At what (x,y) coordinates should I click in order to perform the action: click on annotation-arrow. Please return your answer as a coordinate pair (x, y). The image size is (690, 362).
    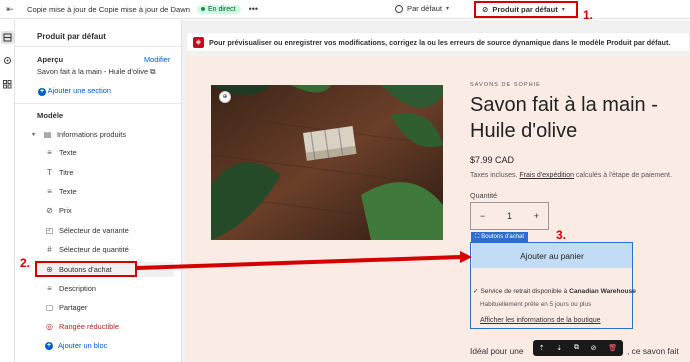
    Looking at the image, I should click on (304, 260).